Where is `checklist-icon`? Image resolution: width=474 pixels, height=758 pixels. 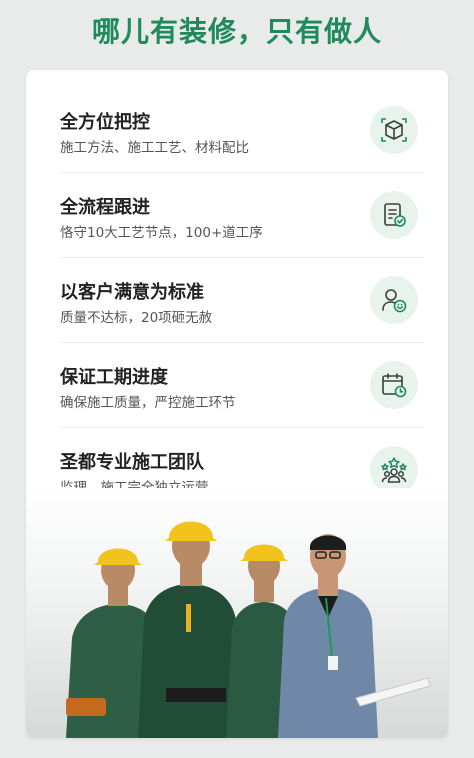 checklist-icon is located at coordinates (394, 215).